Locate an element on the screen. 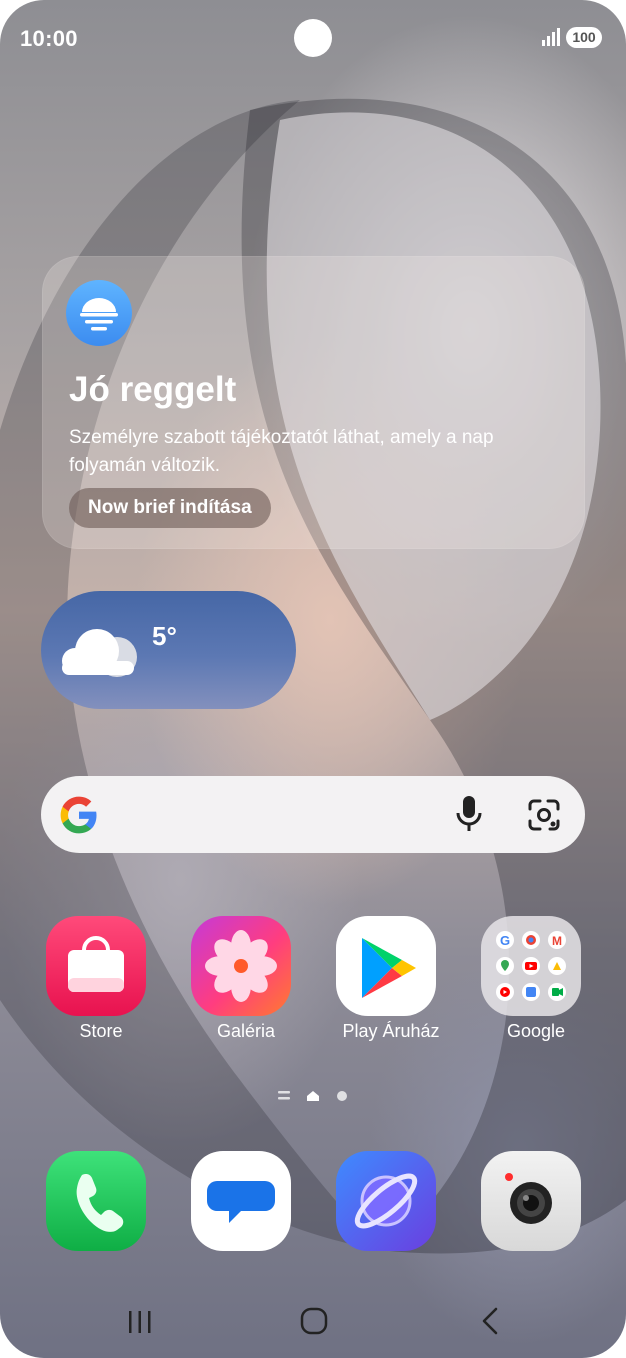 The height and width of the screenshot is (1358, 626). internet-icon is located at coordinates (386, 1201).